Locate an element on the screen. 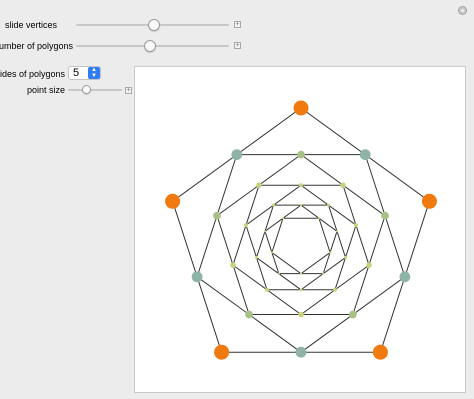  point-size-plus-icon: + is located at coordinates (128, 90).